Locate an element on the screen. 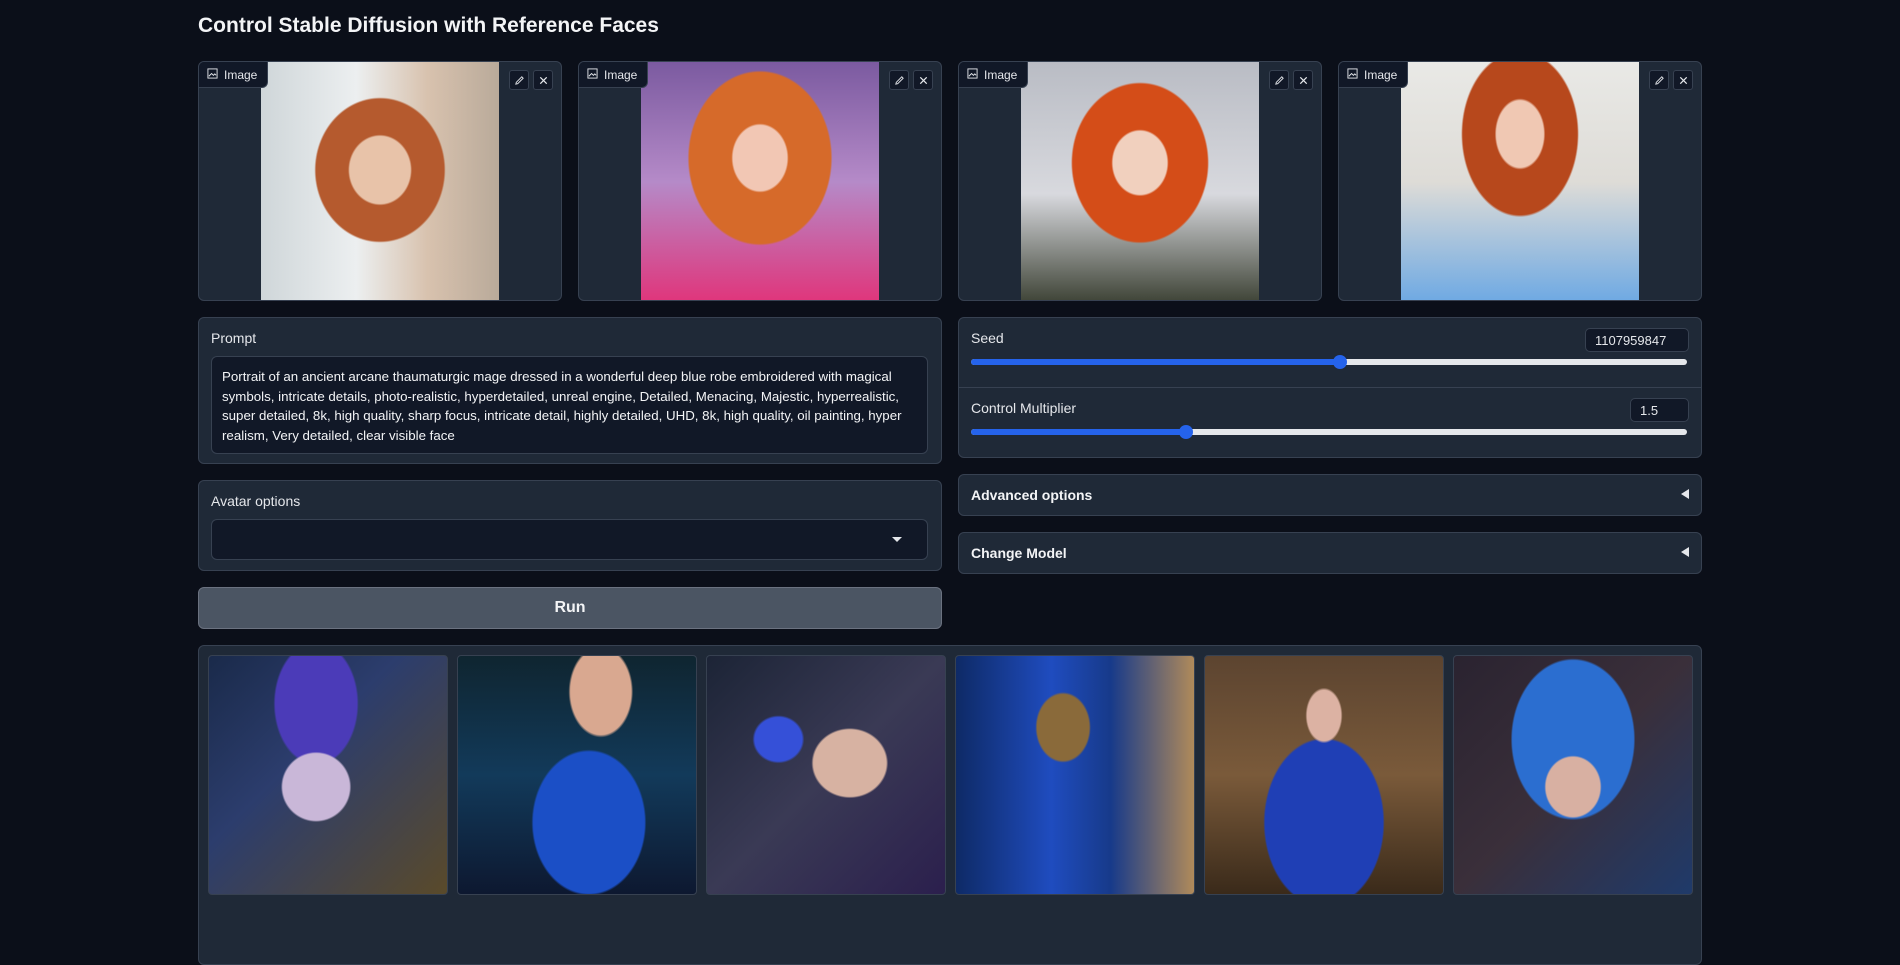 The image size is (1900, 965). image-input-2: Image is located at coordinates (760, 181).